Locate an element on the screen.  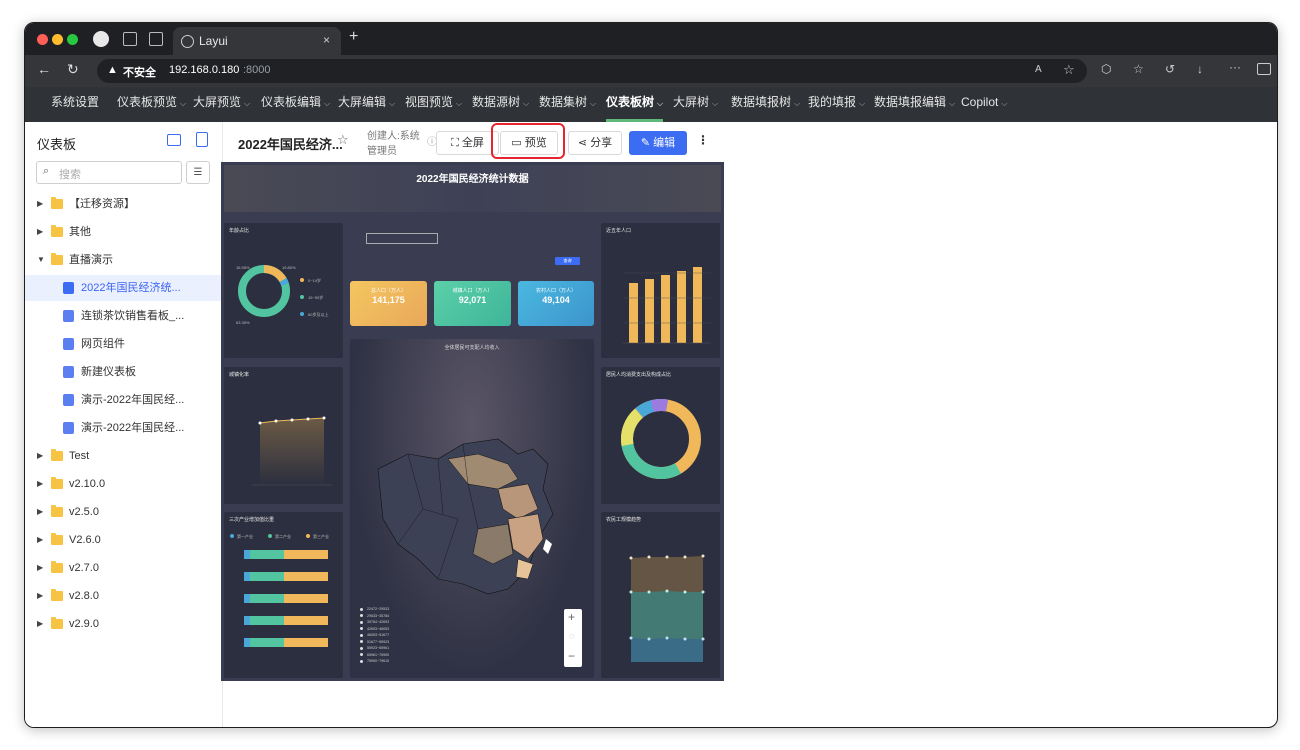
industry-legend-3: 第三产业 is located at coordinates (321, 536).